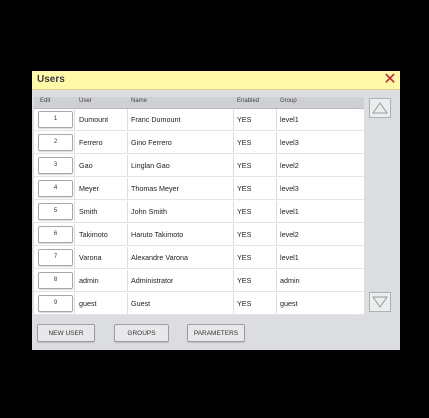 The width and height of the screenshot is (429, 418). I want to click on cell-group: level2, so click(289, 165).